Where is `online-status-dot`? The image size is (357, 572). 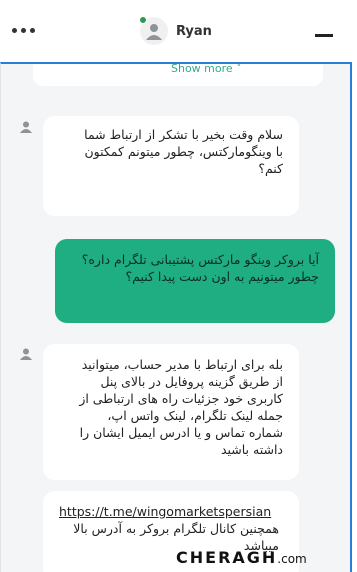 online-status-dot is located at coordinates (143, 20).